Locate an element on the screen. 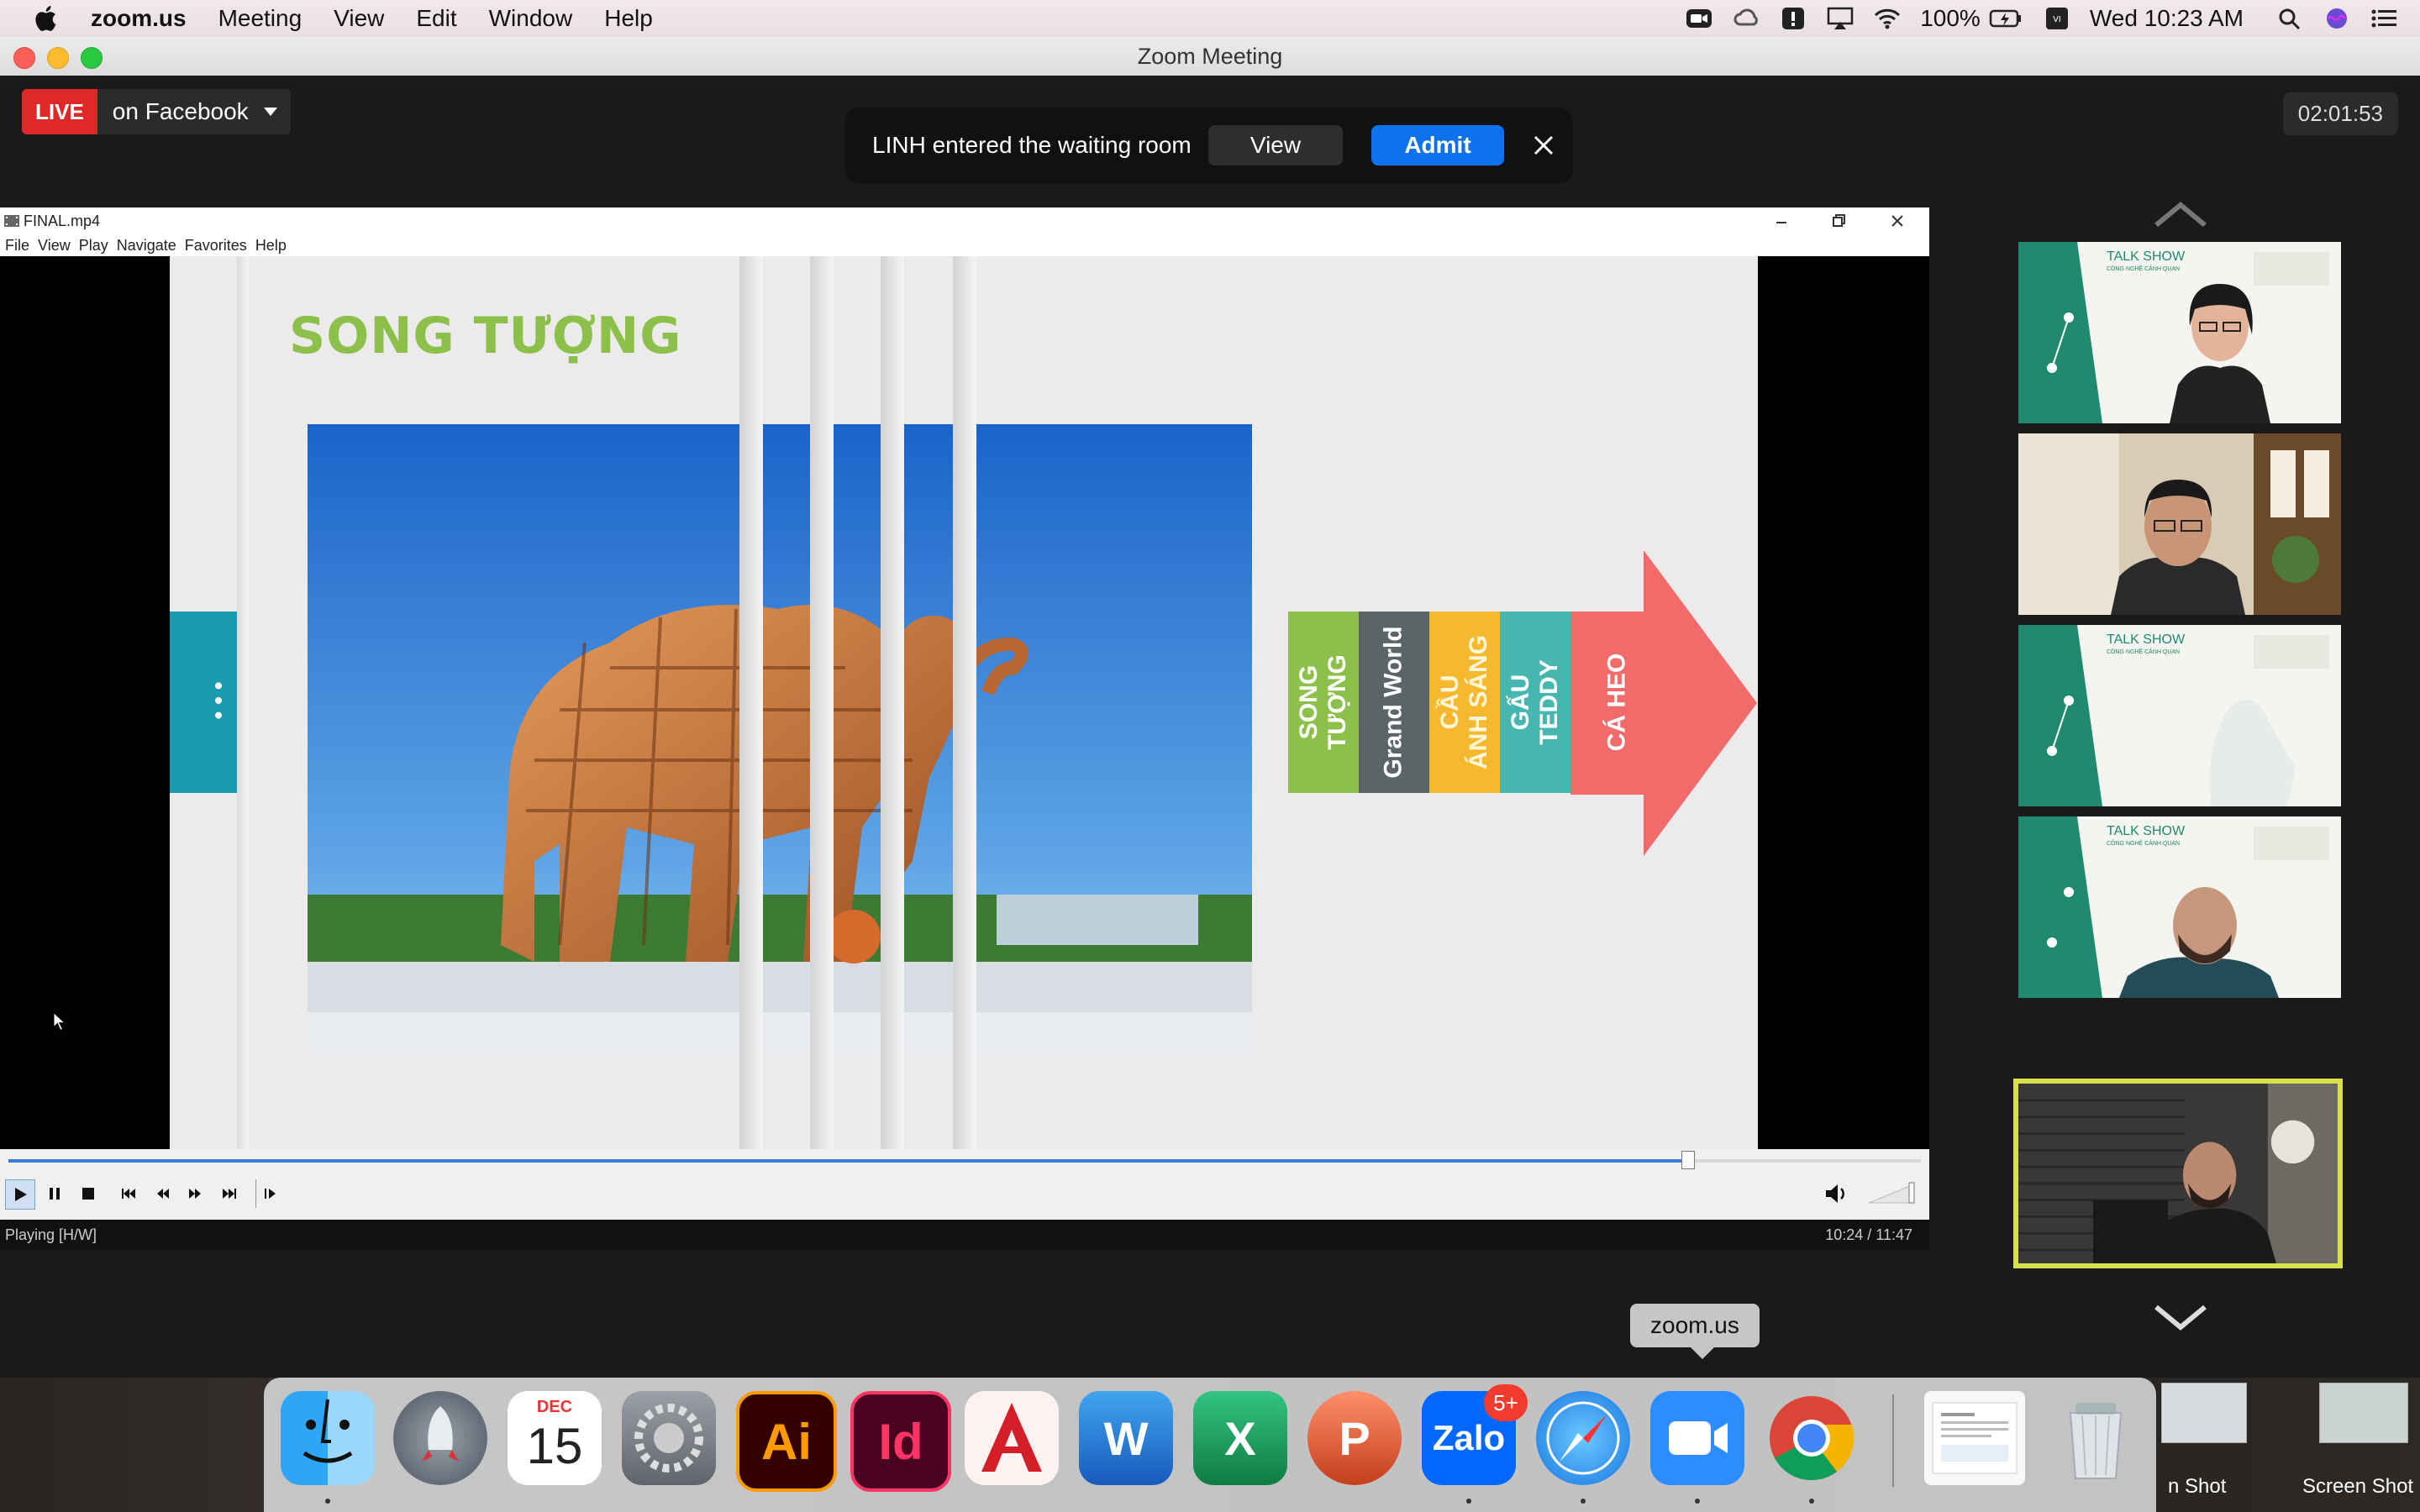 The image size is (2420, 1512). participant-tile-active-speaker is located at coordinates (2178, 1173).